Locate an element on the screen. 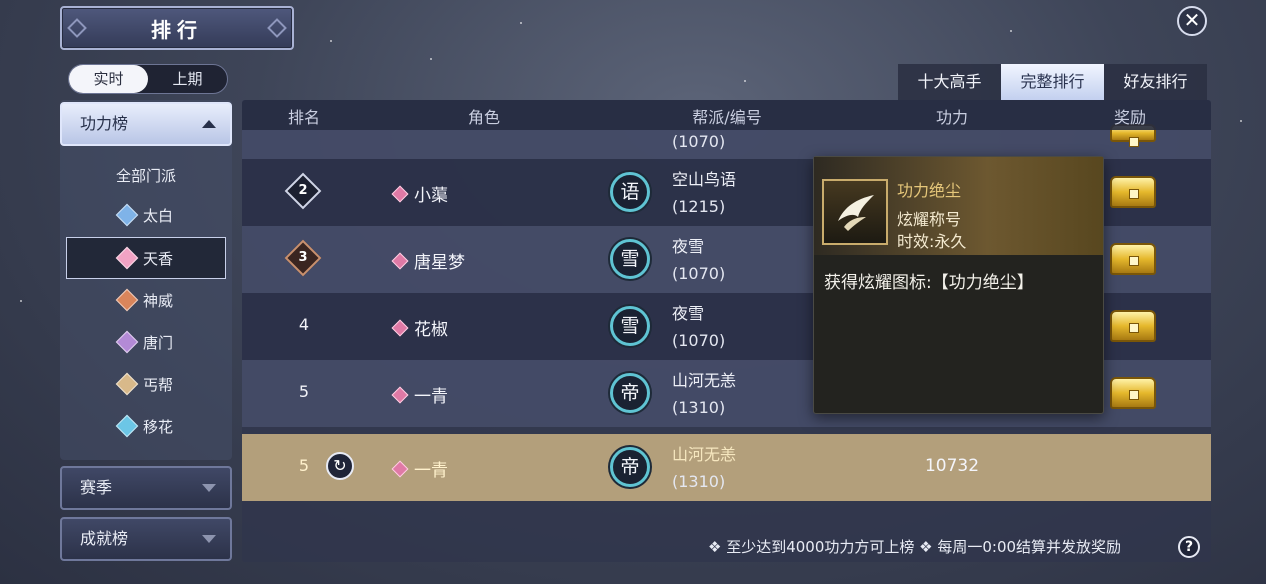  tab-friend-ranking: 好友排行 is located at coordinates (1155, 82).